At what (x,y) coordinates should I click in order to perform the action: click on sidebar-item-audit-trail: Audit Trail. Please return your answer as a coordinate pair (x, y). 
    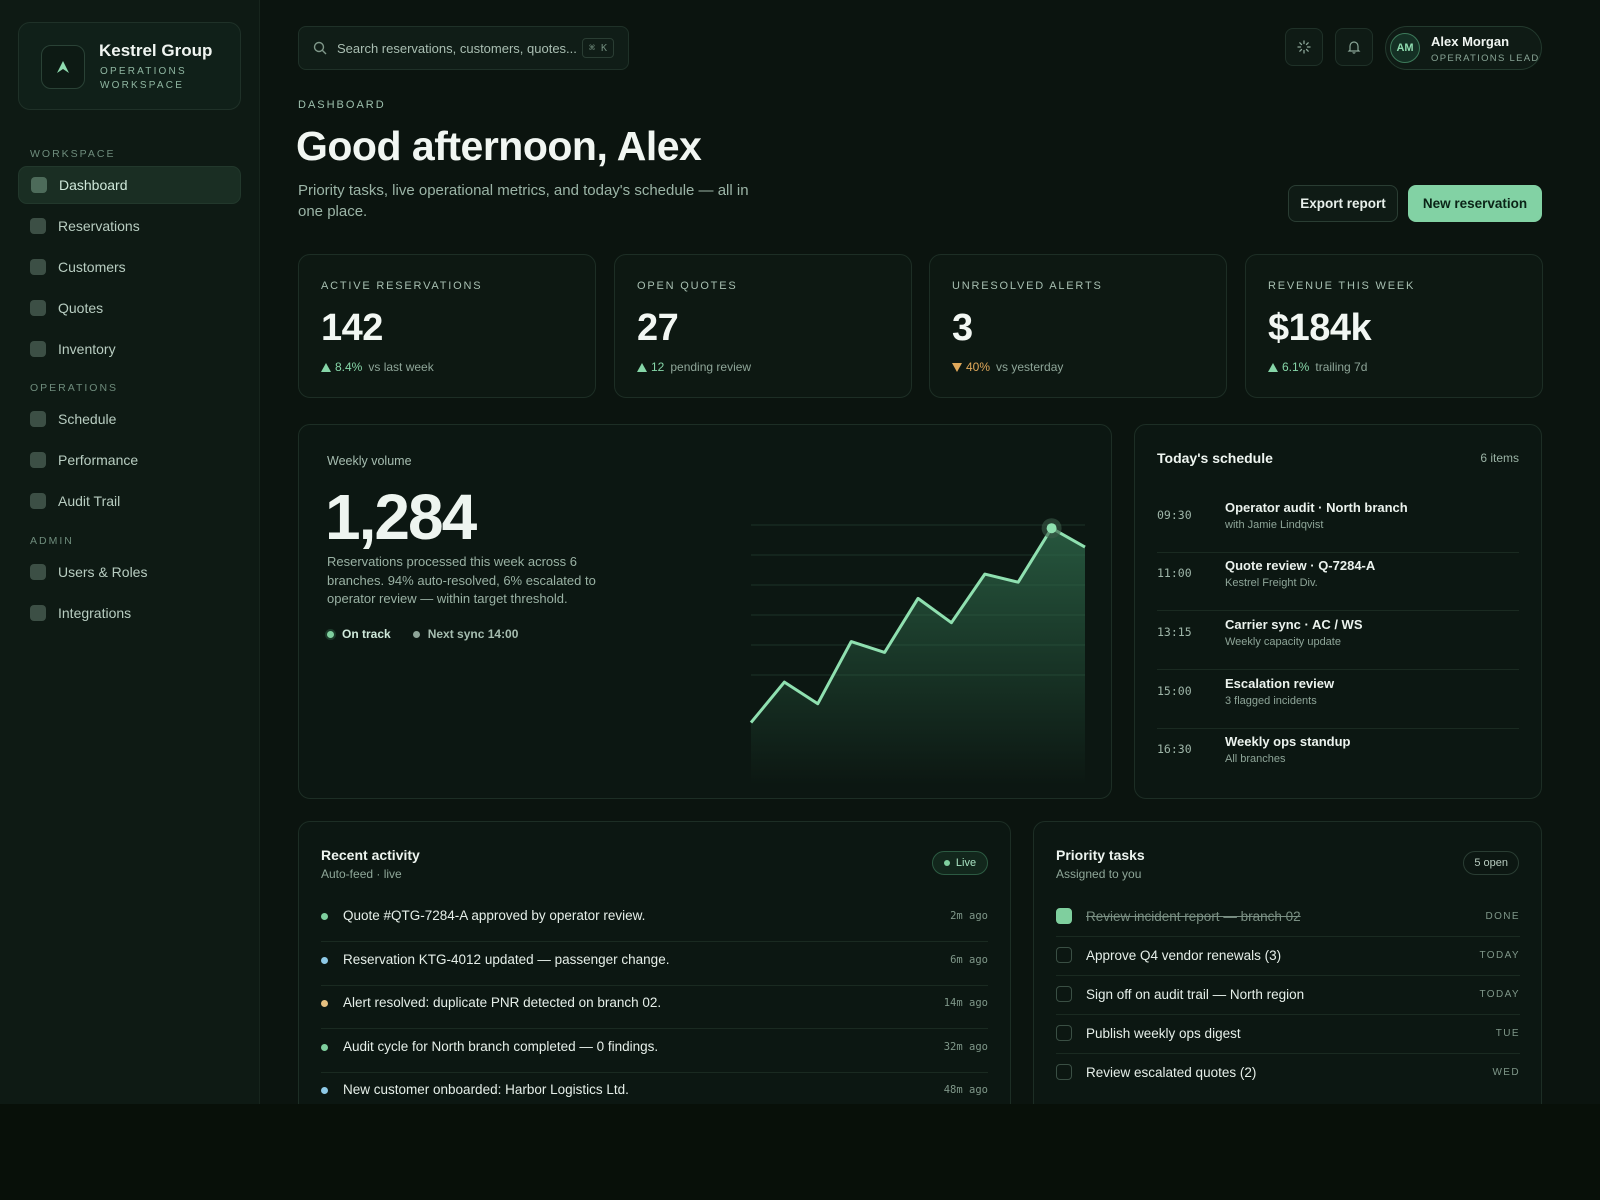
    Looking at the image, I should click on (129, 501).